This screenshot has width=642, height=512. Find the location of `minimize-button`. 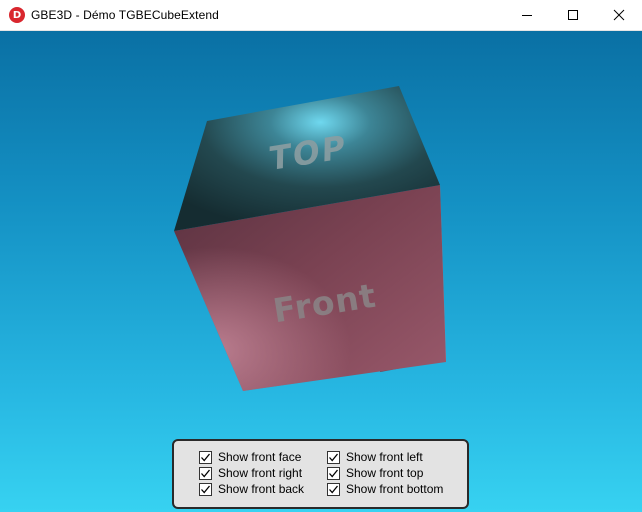

minimize-button is located at coordinates (527, 15).